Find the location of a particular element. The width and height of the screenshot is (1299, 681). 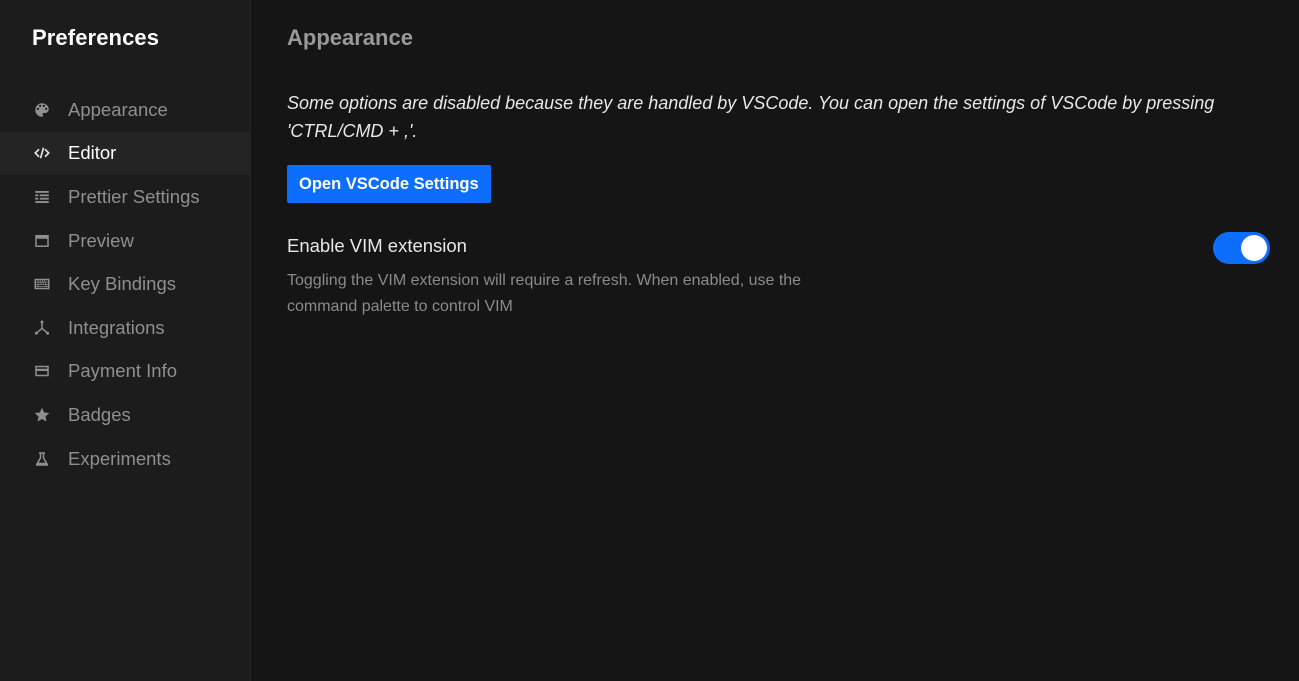

sidebar-item-label: Editor is located at coordinates (92, 153).